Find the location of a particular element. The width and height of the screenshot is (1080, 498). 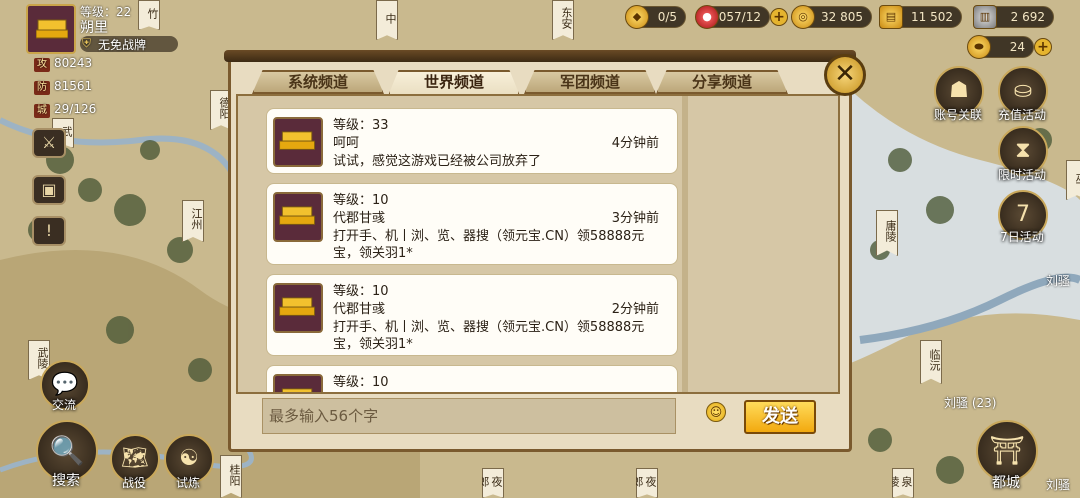

palace-icon: ⛩ is located at coordinates (1007, 450).